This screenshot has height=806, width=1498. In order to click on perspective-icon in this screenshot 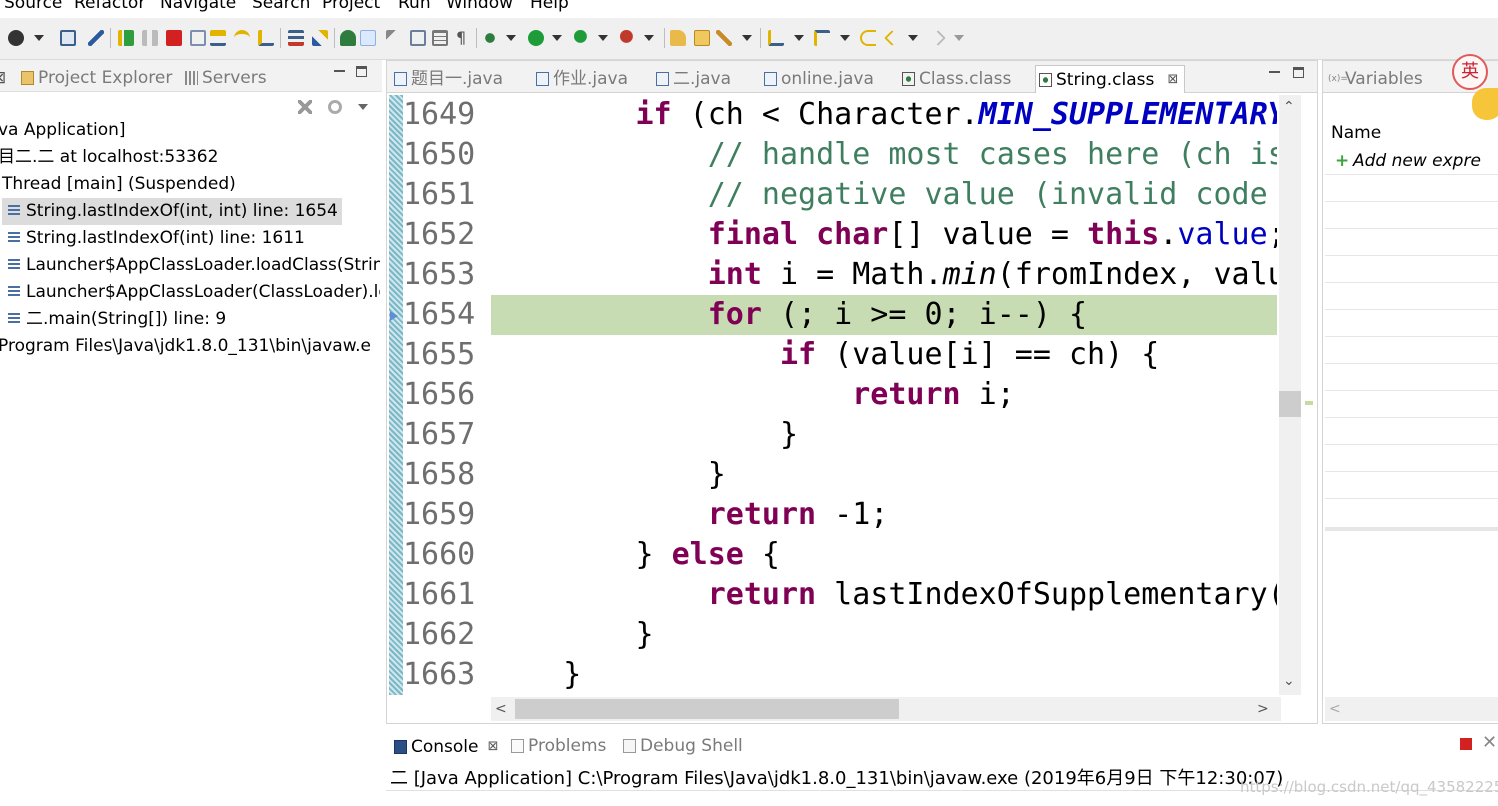, I will do `click(16, 38)`.